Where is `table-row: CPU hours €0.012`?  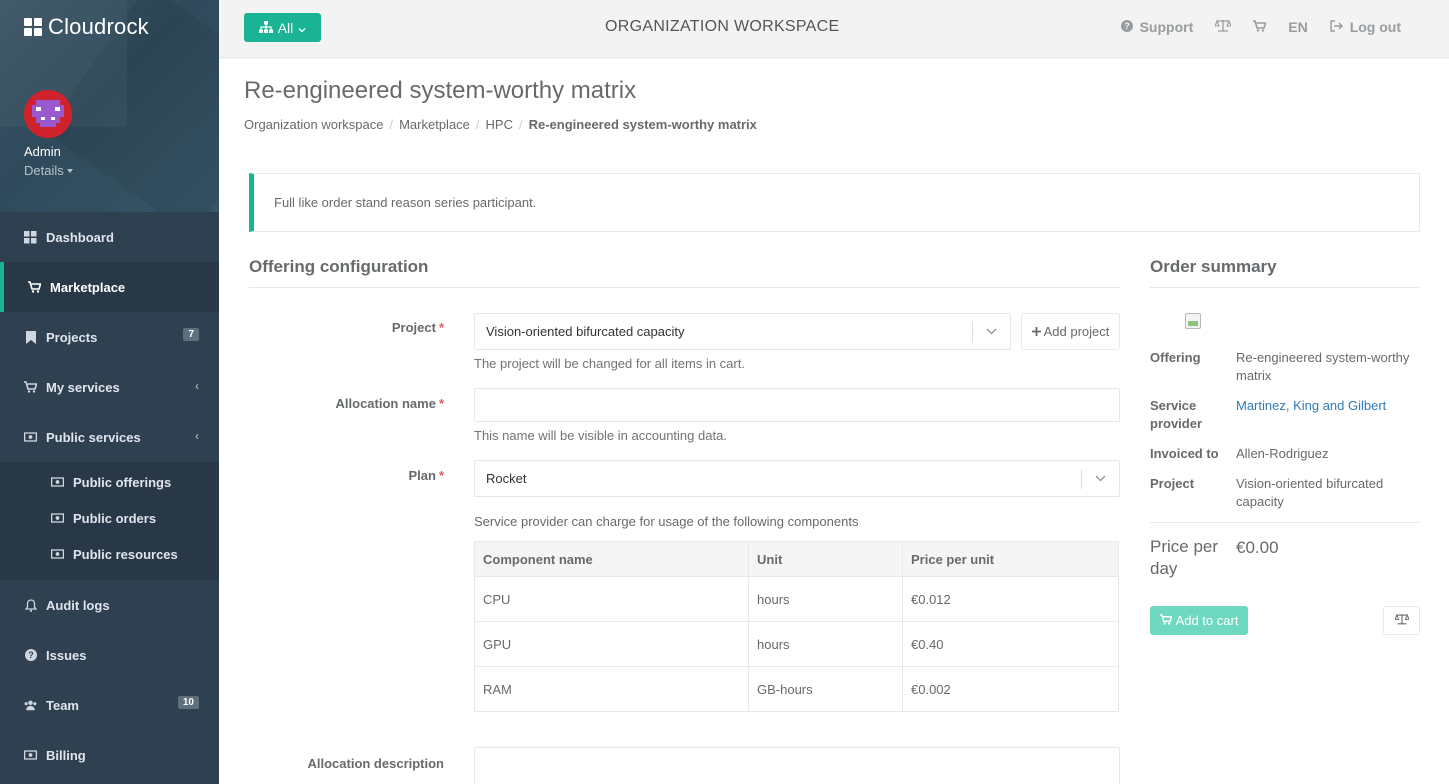 table-row: CPU hours €0.012 is located at coordinates (796, 599).